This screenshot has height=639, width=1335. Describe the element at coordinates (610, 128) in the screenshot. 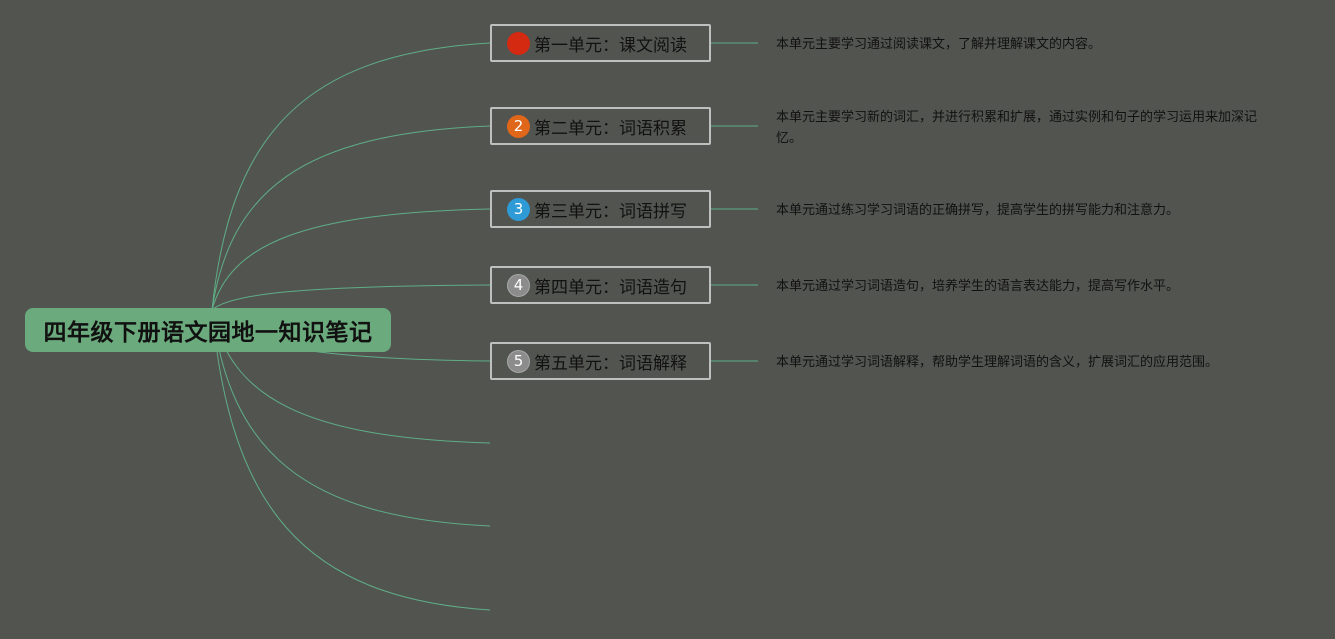

I see `unit-topic-label: 第二单元：词语积累` at that location.